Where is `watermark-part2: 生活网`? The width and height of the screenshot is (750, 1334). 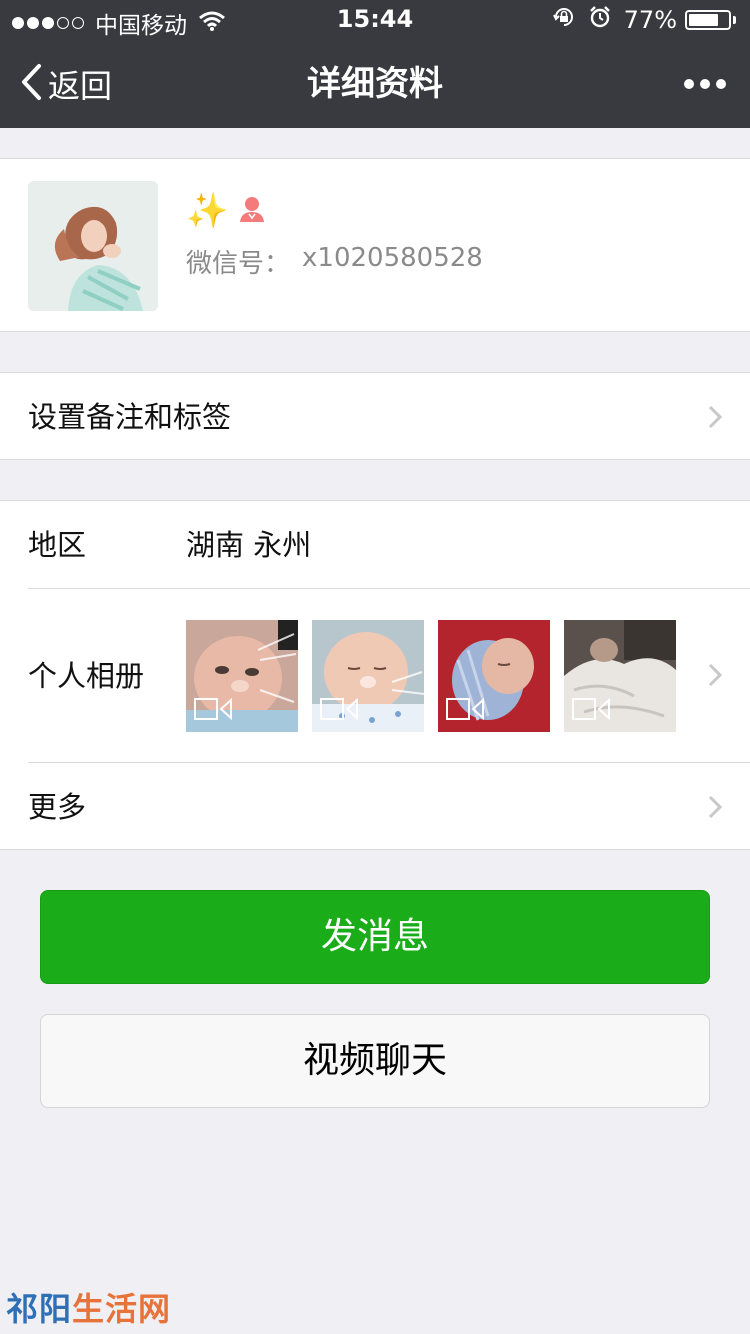
watermark-part2: 生活网 is located at coordinates (122, 1309).